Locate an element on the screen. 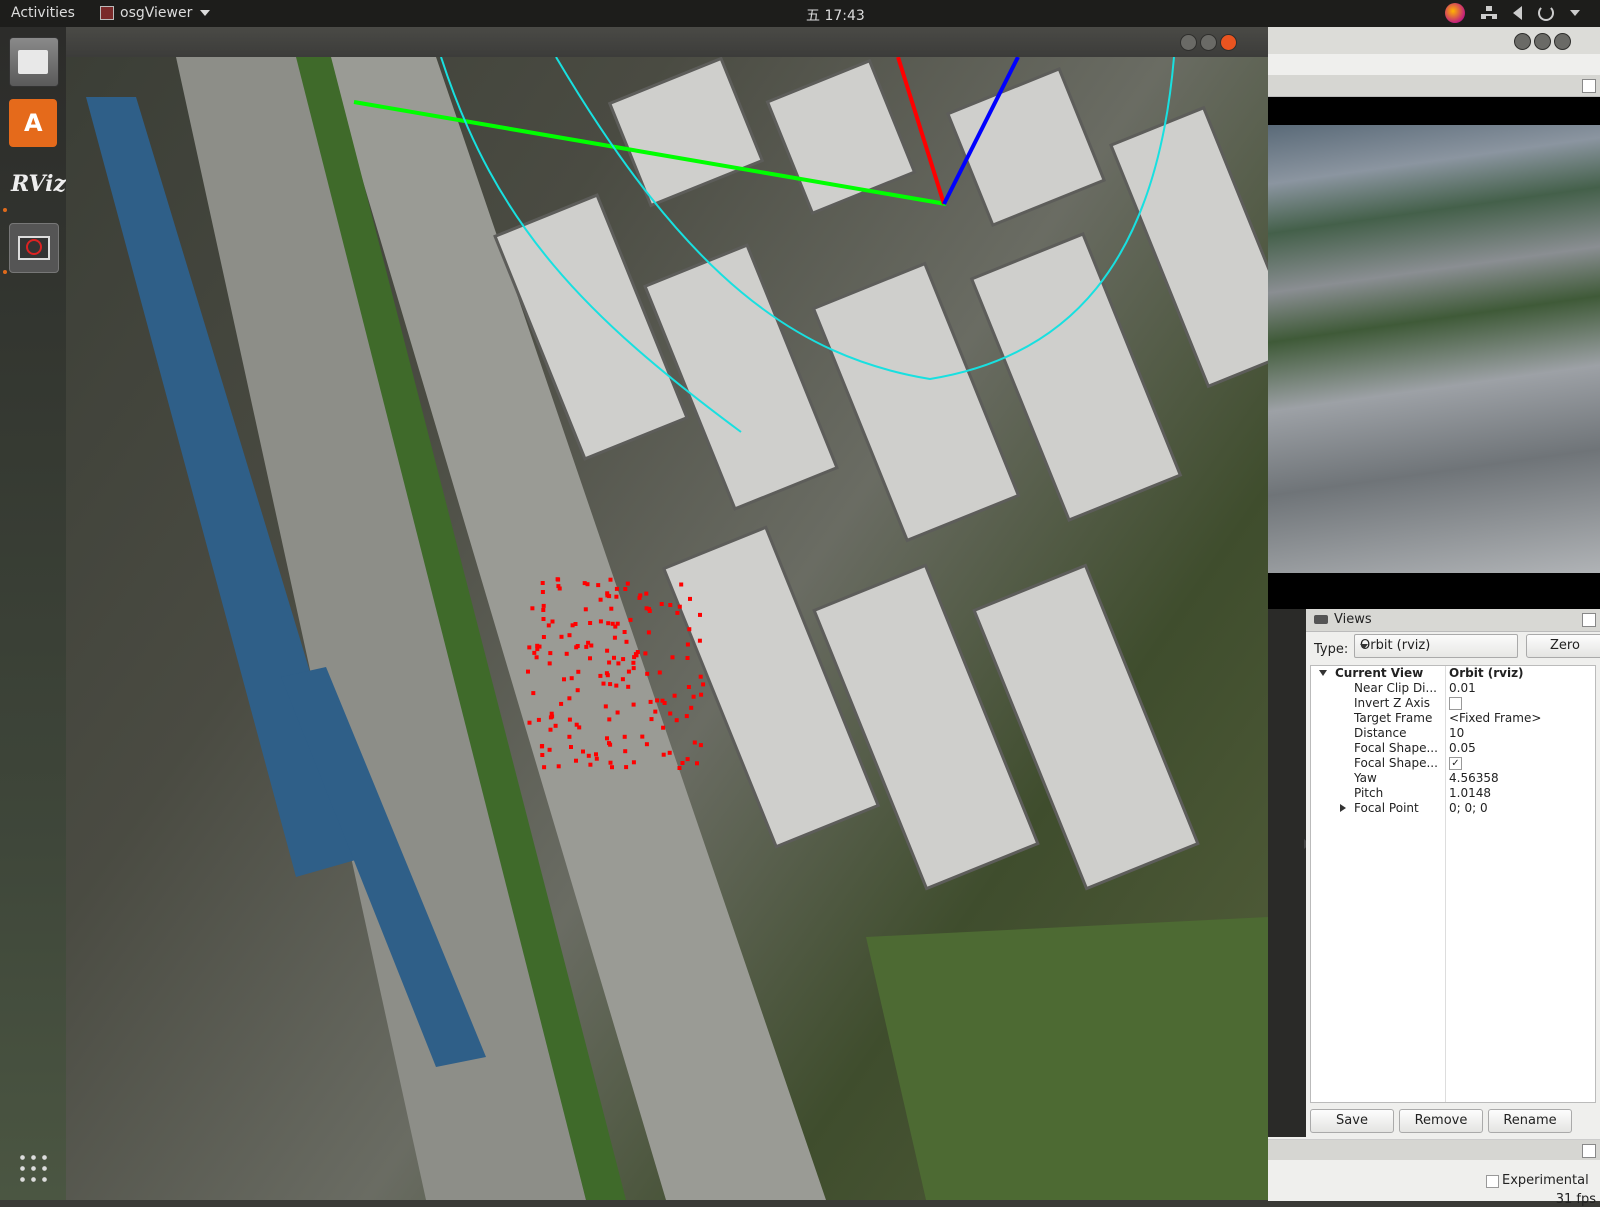 The image size is (1600, 1207). activities-button: Activities is located at coordinates (43, 13).